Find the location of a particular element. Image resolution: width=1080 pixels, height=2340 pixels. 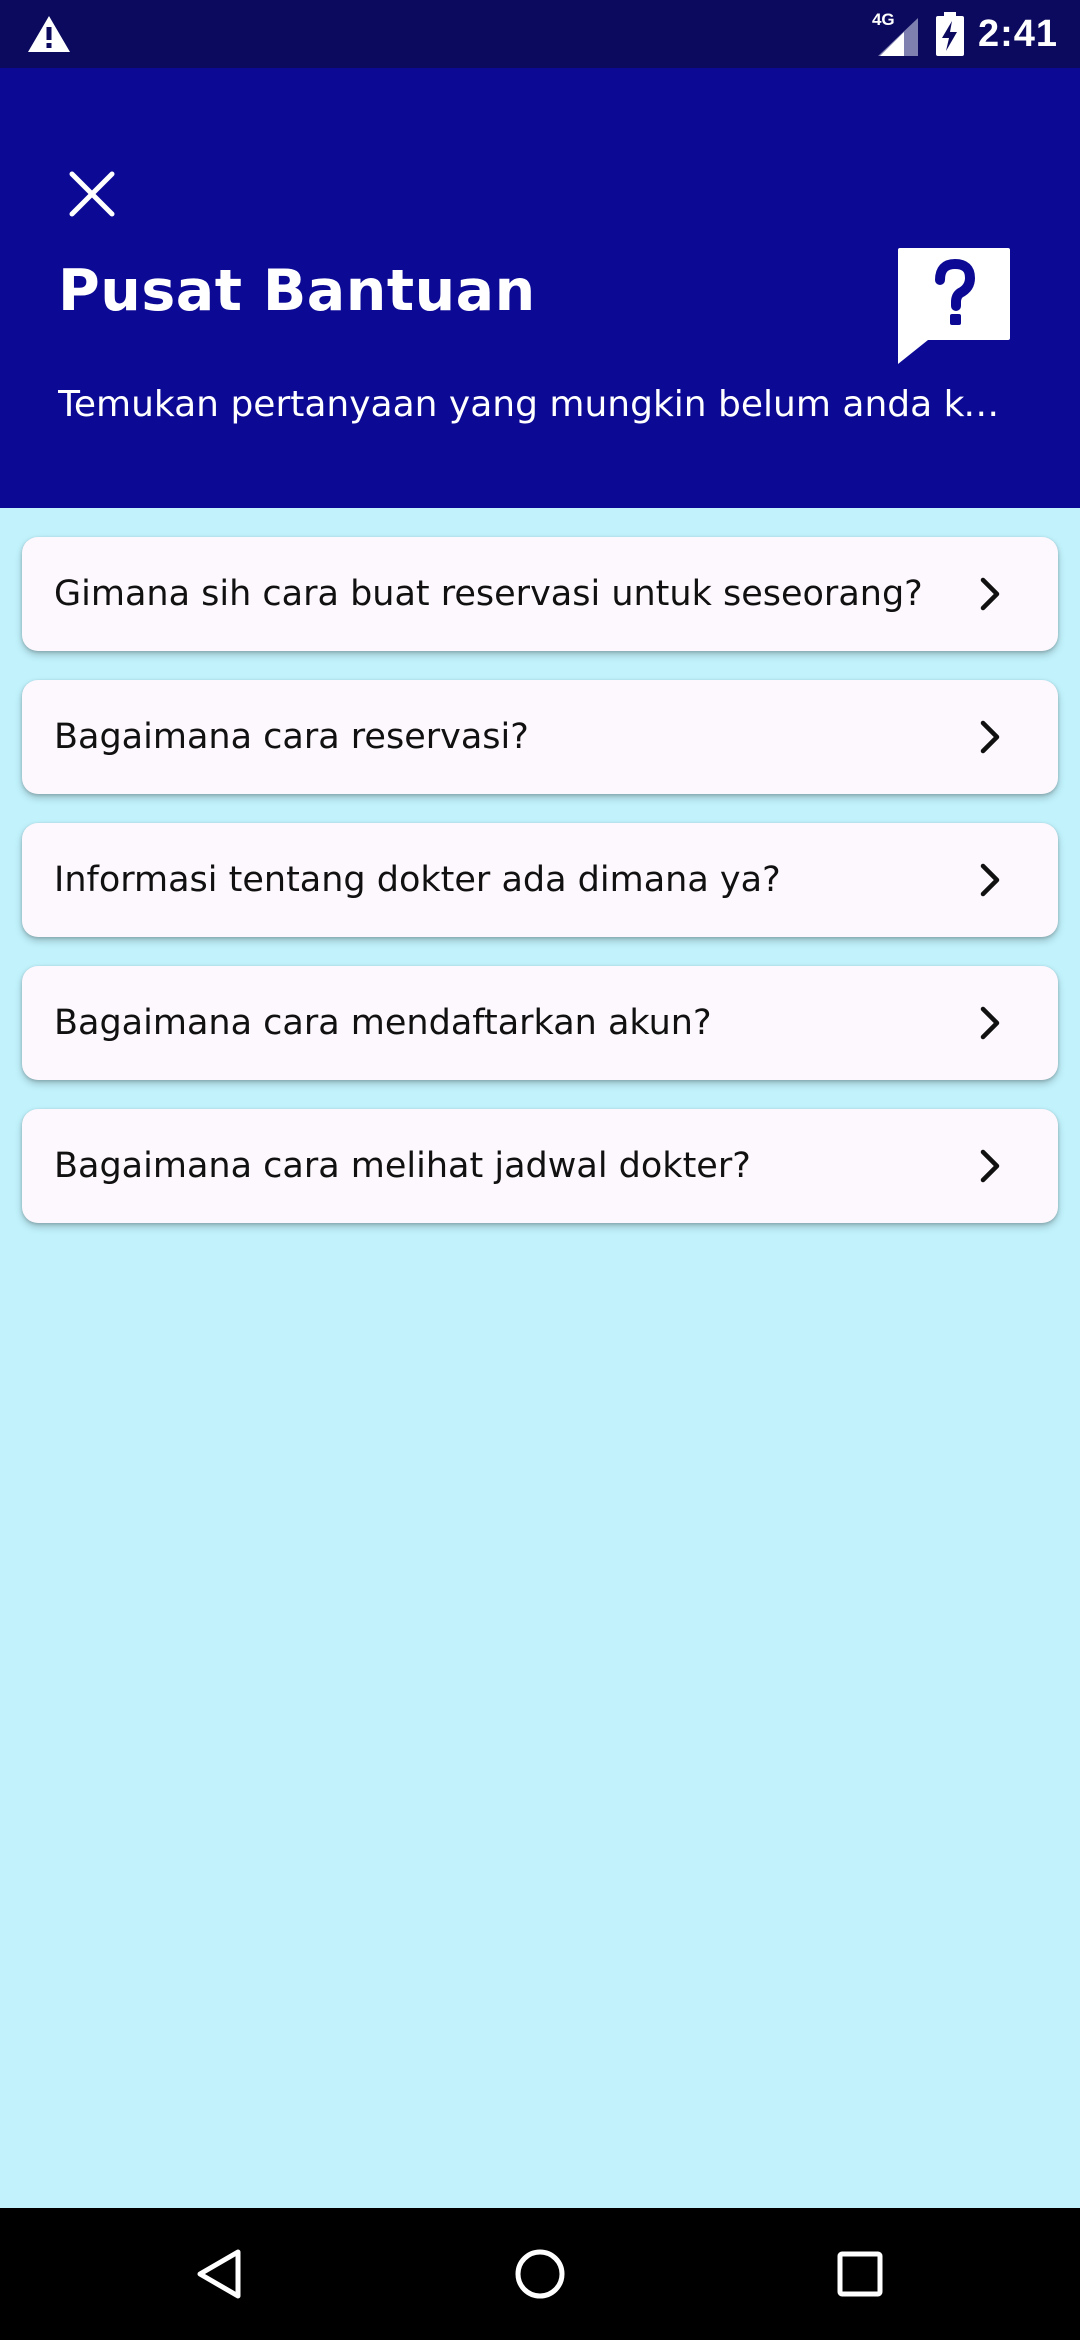

close-icon is located at coordinates (92, 194).